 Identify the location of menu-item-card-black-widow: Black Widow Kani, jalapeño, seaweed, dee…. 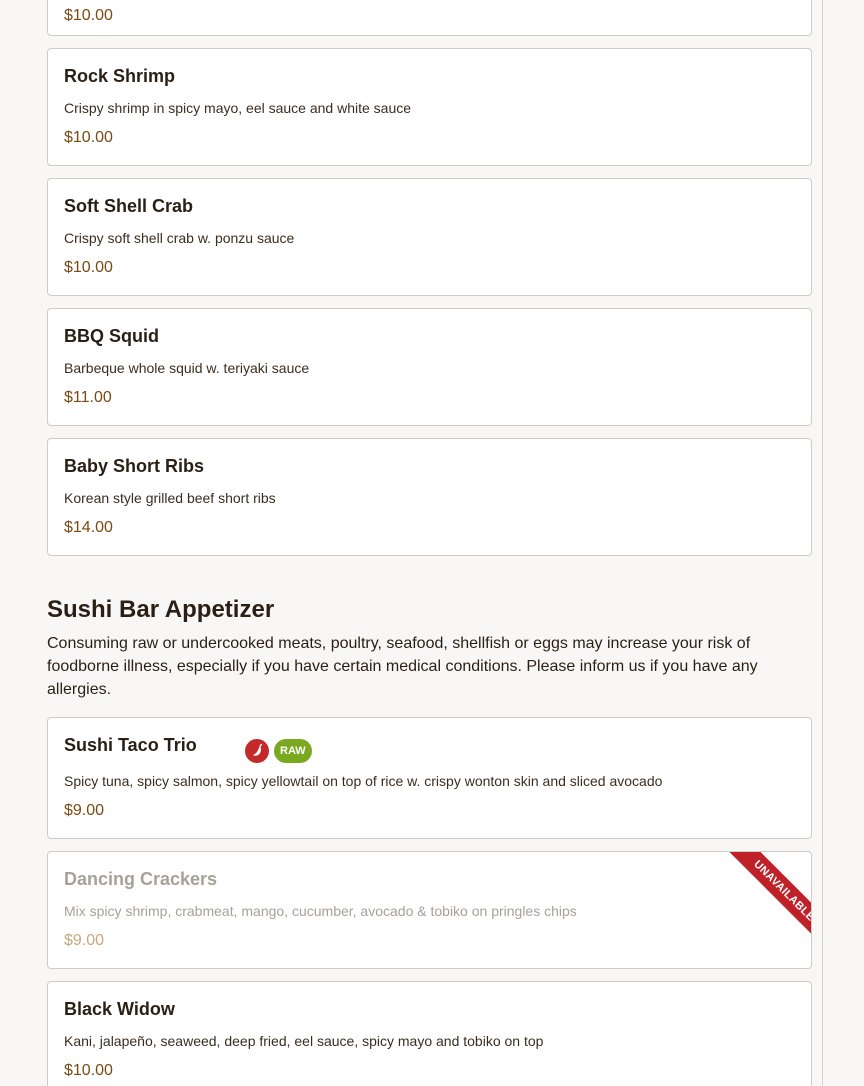
(429, 1033).